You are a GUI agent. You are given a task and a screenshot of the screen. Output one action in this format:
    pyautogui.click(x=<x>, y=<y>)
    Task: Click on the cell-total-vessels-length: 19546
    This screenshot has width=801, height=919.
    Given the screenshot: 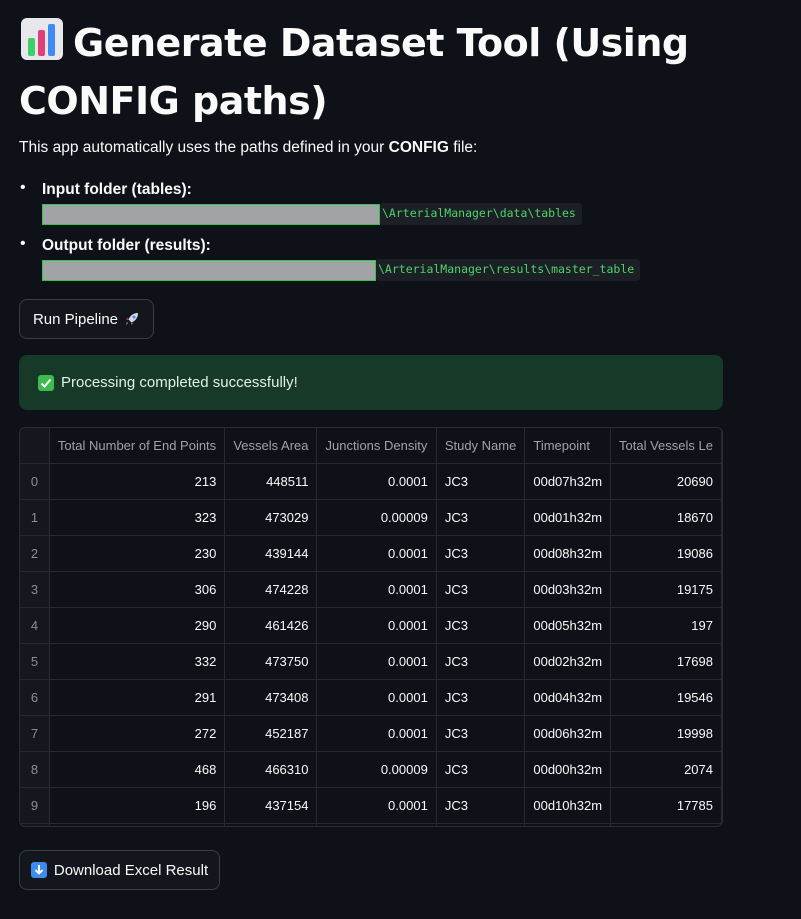 What is the action you would take?
    pyautogui.click(x=666, y=697)
    